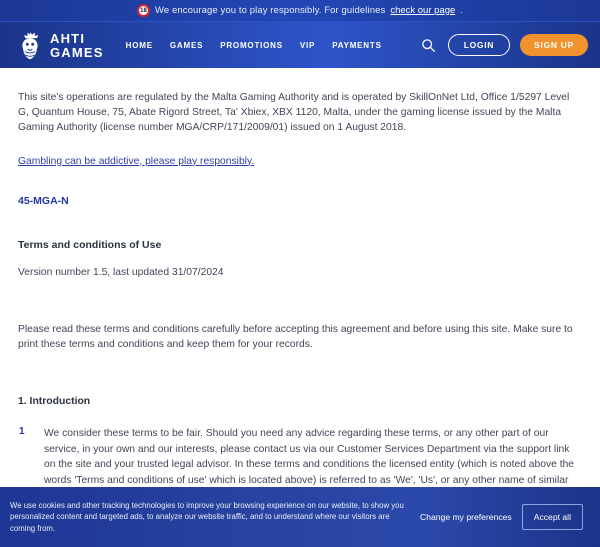 This screenshot has height=547, width=600. I want to click on brand-line-2: GAMES, so click(77, 52).